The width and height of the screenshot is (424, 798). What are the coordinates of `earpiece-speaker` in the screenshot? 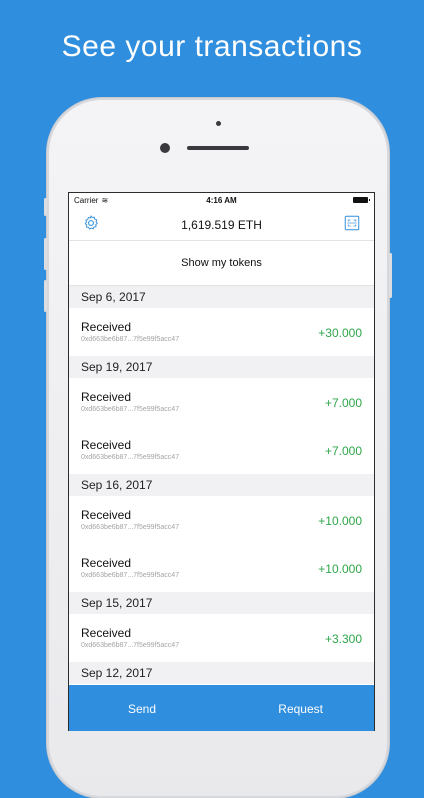 It's located at (218, 148).